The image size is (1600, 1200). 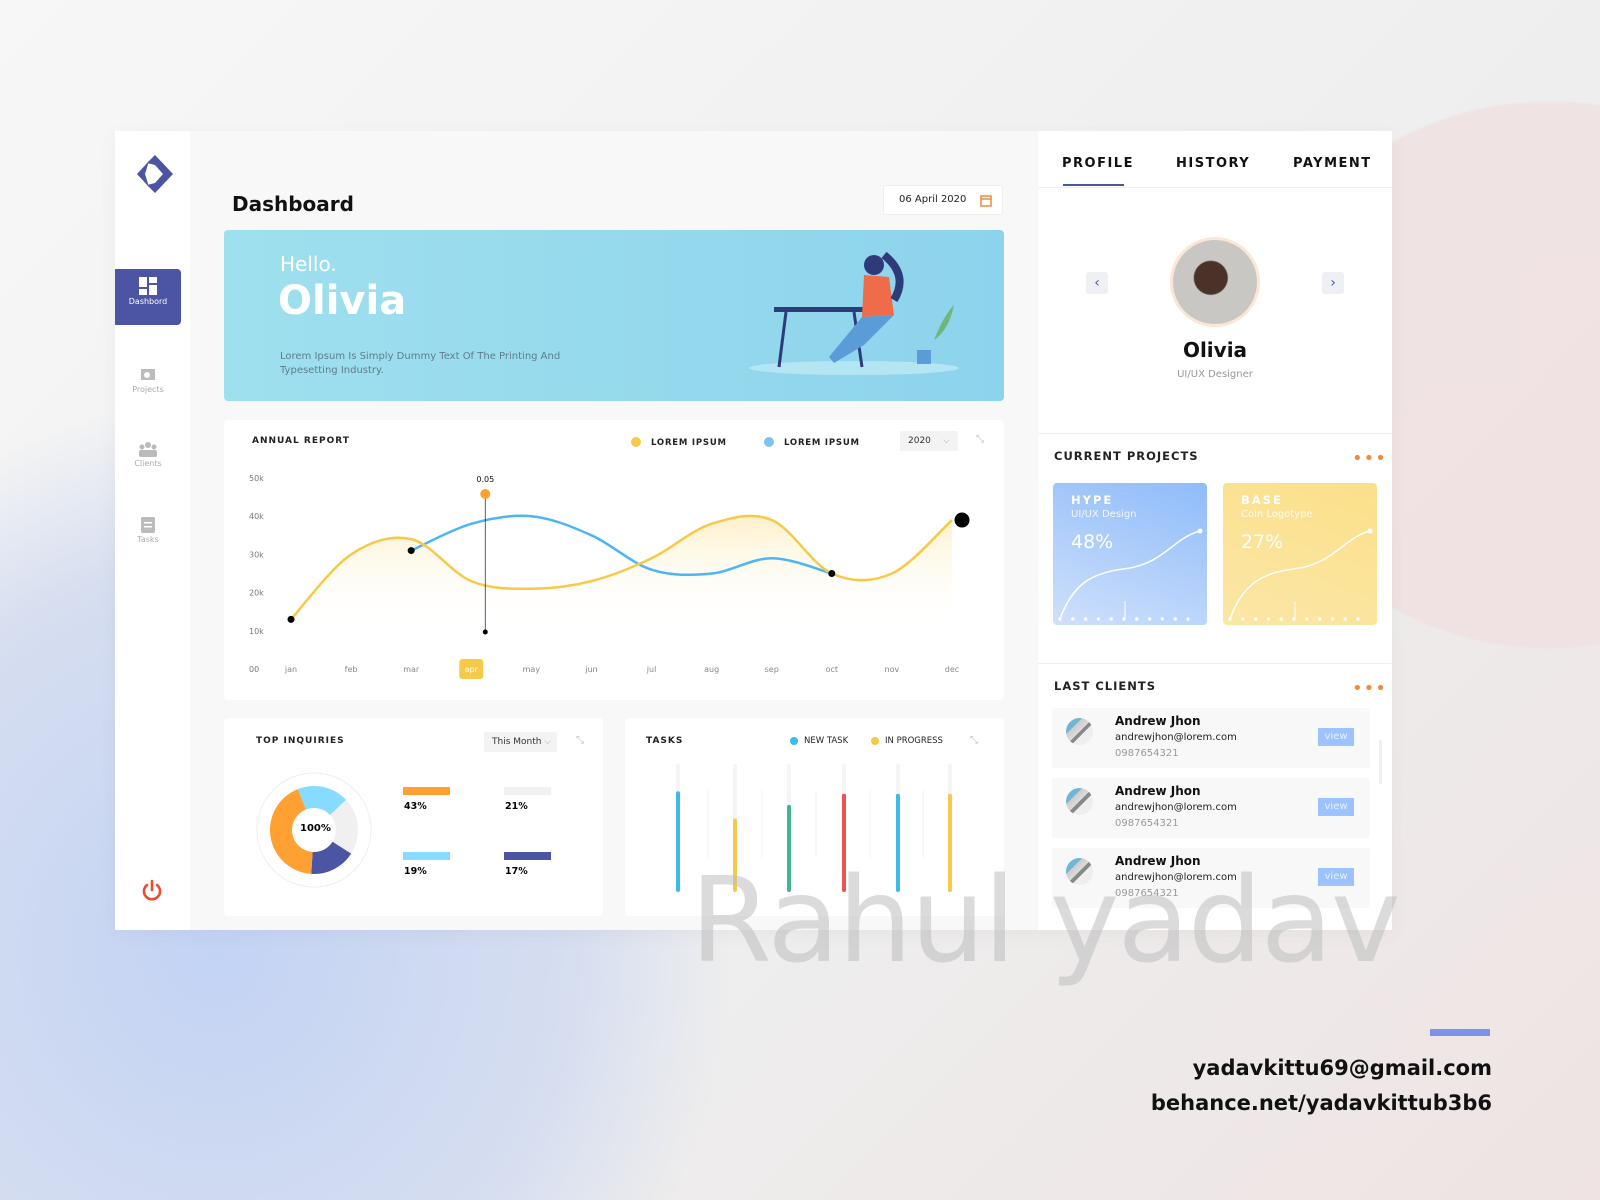 I want to click on x-tick-label: jul, so click(x=651, y=669).